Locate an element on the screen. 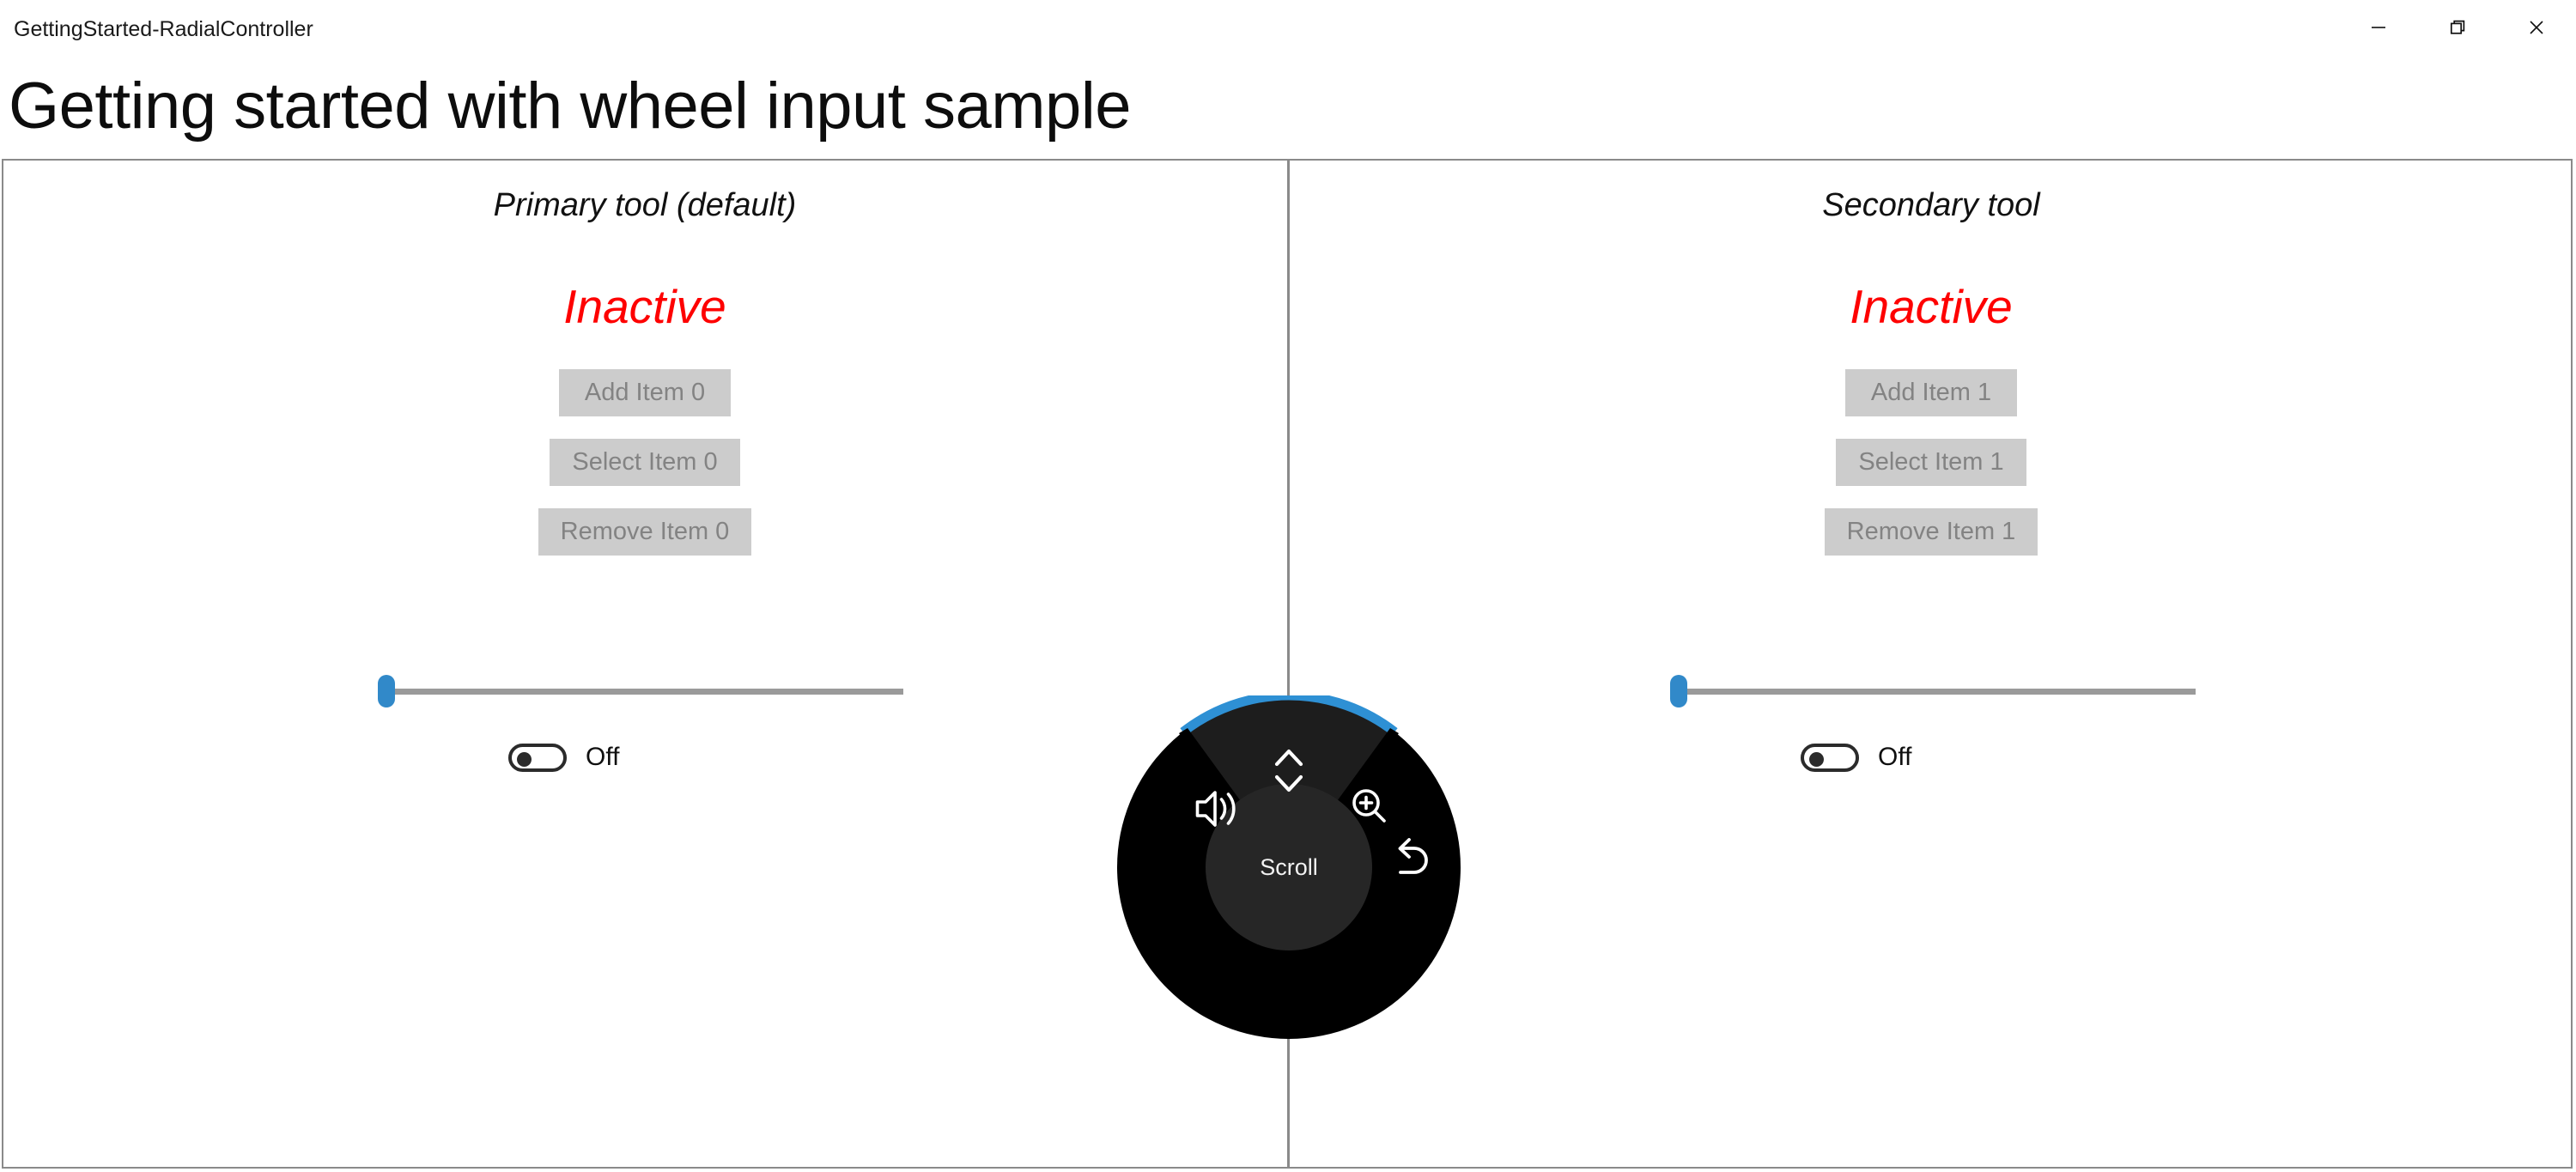 This screenshot has width=2576, height=1172. secondary-toggle-knob is located at coordinates (1816, 759).